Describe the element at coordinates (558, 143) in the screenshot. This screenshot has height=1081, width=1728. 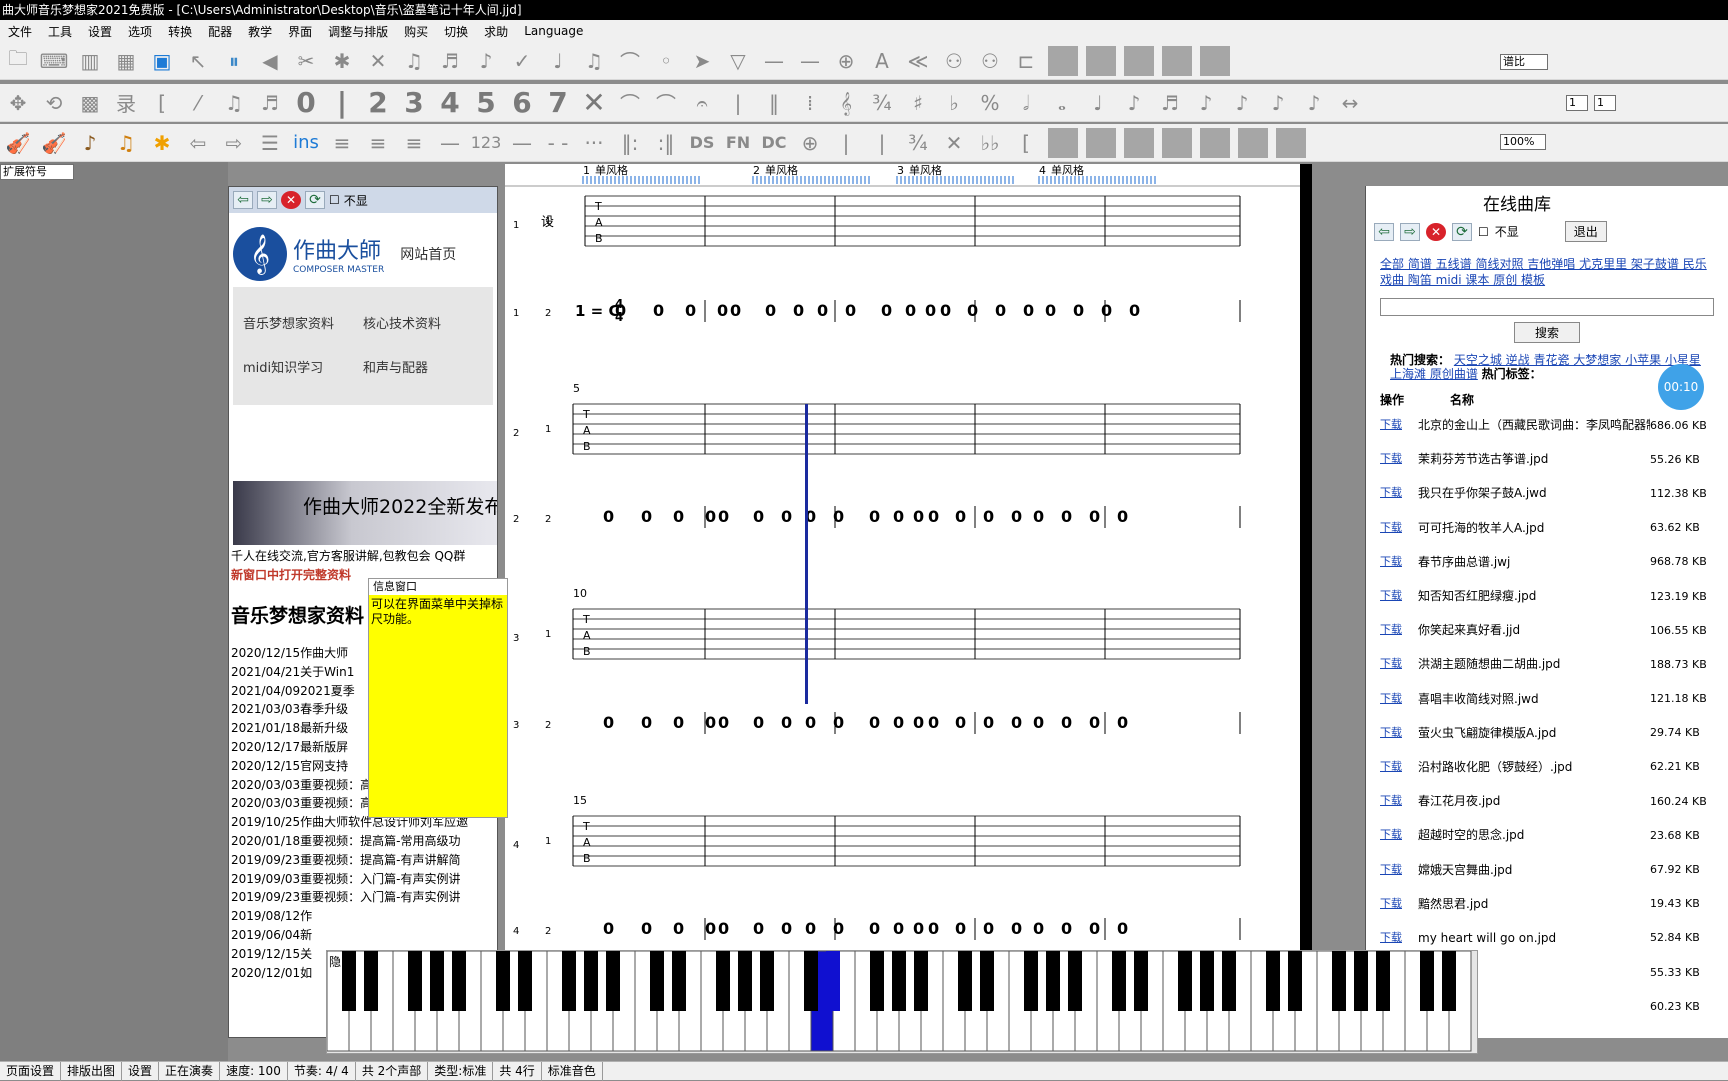
I see `dashed-icon: - -` at that location.